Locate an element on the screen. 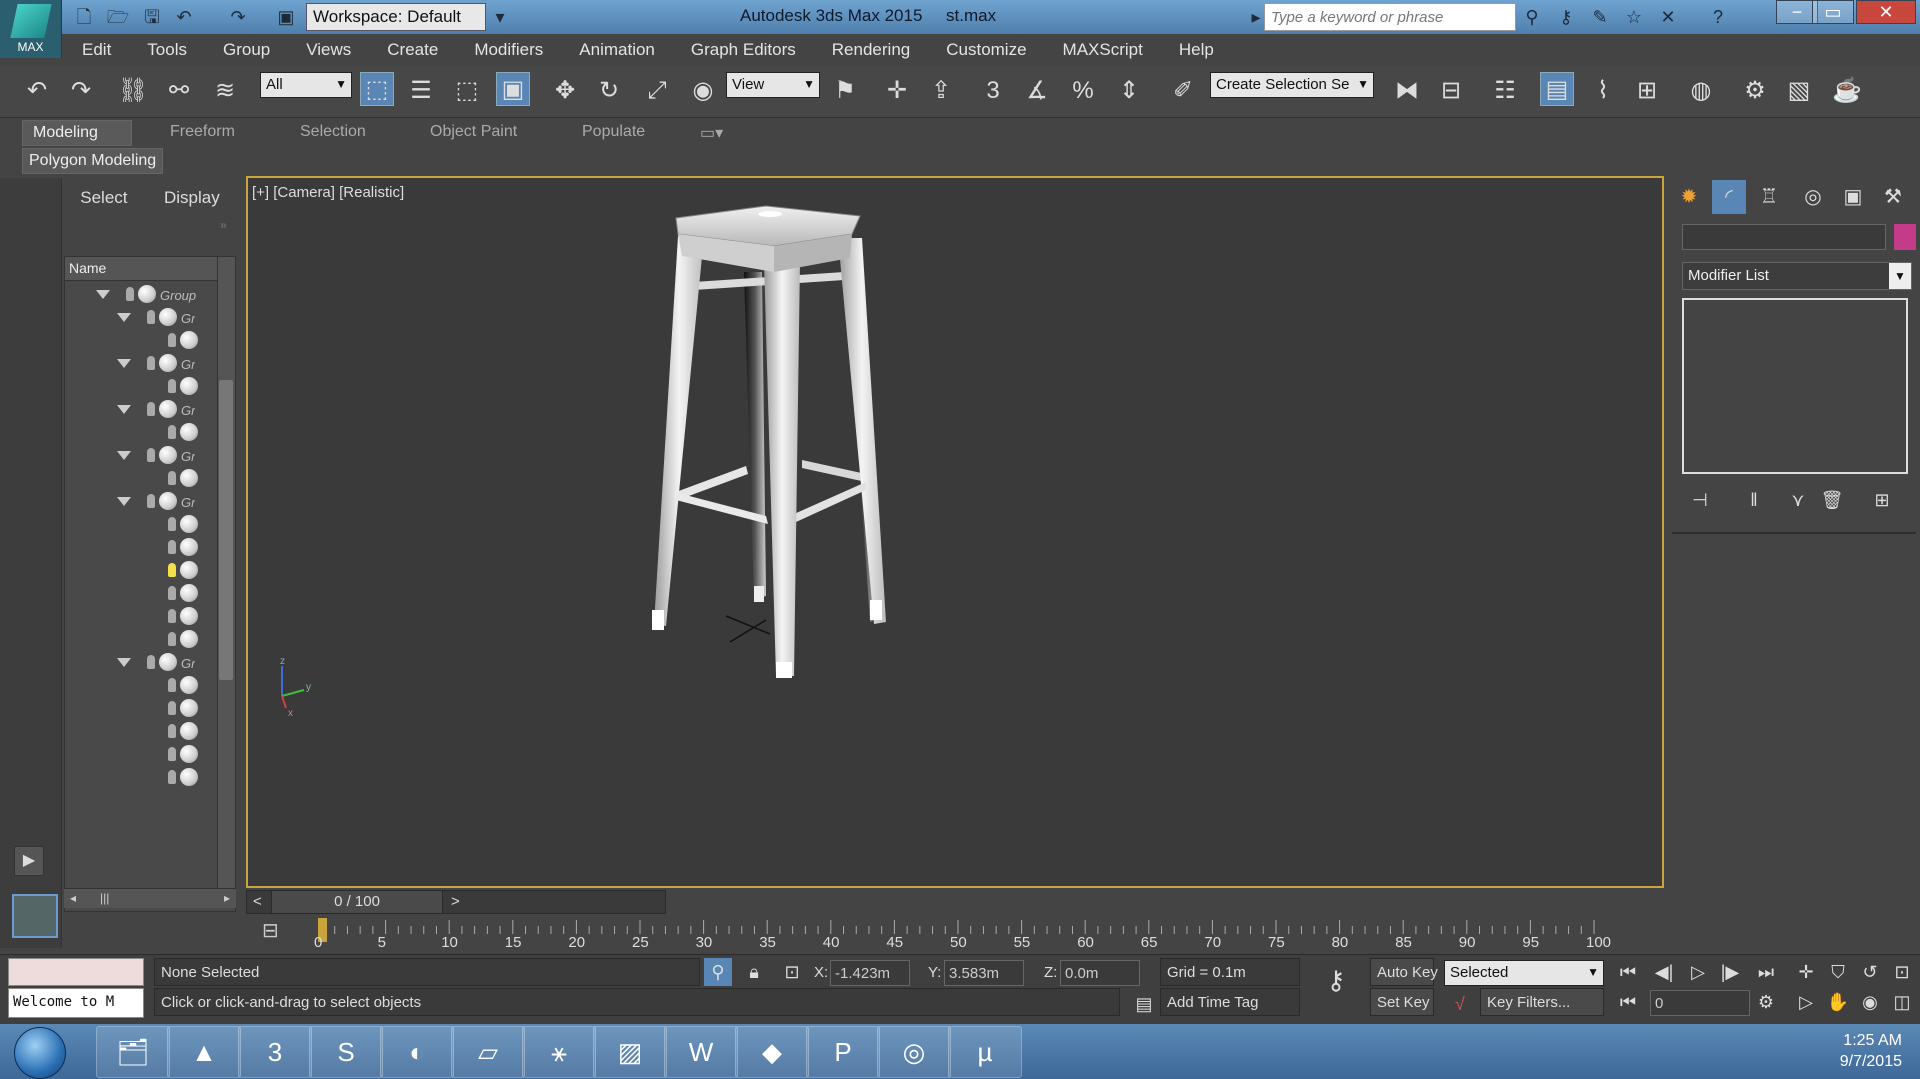 This screenshot has height=1079, width=1920. taskbar-autocad-icon: ▲ is located at coordinates (204, 1052).